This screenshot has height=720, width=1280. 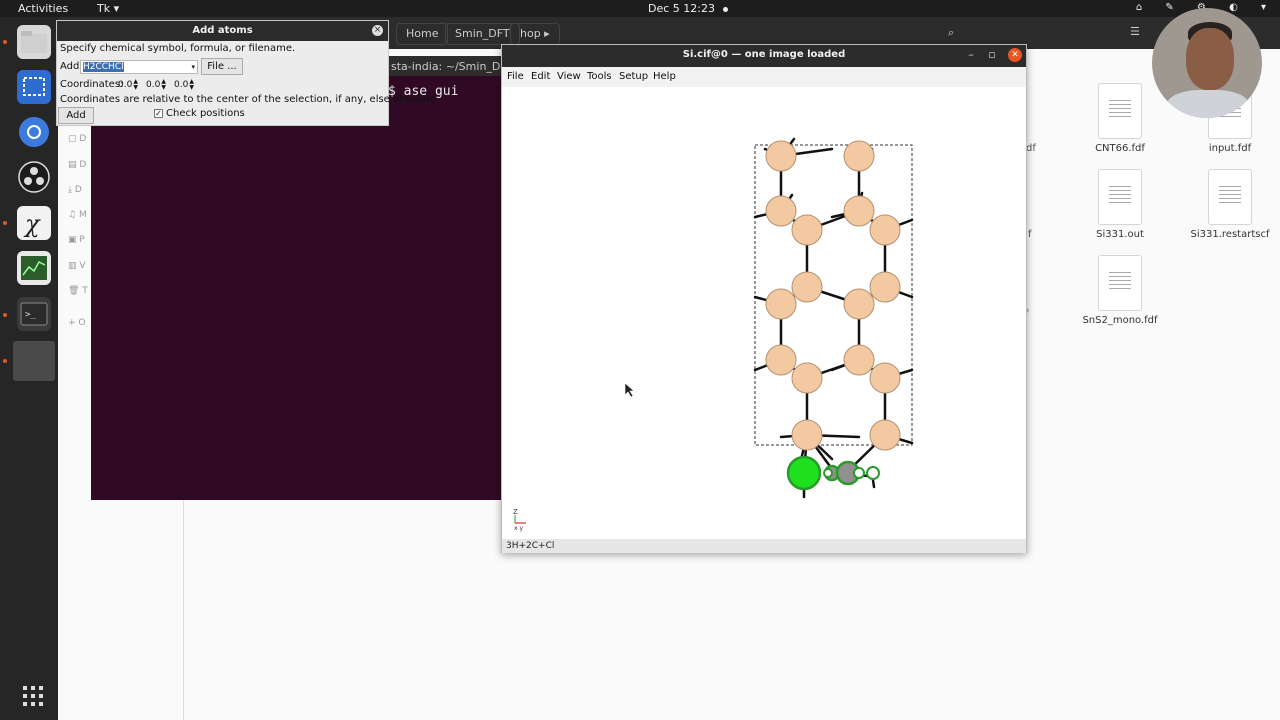 I want to click on folder-icon, so click(x=34, y=42).